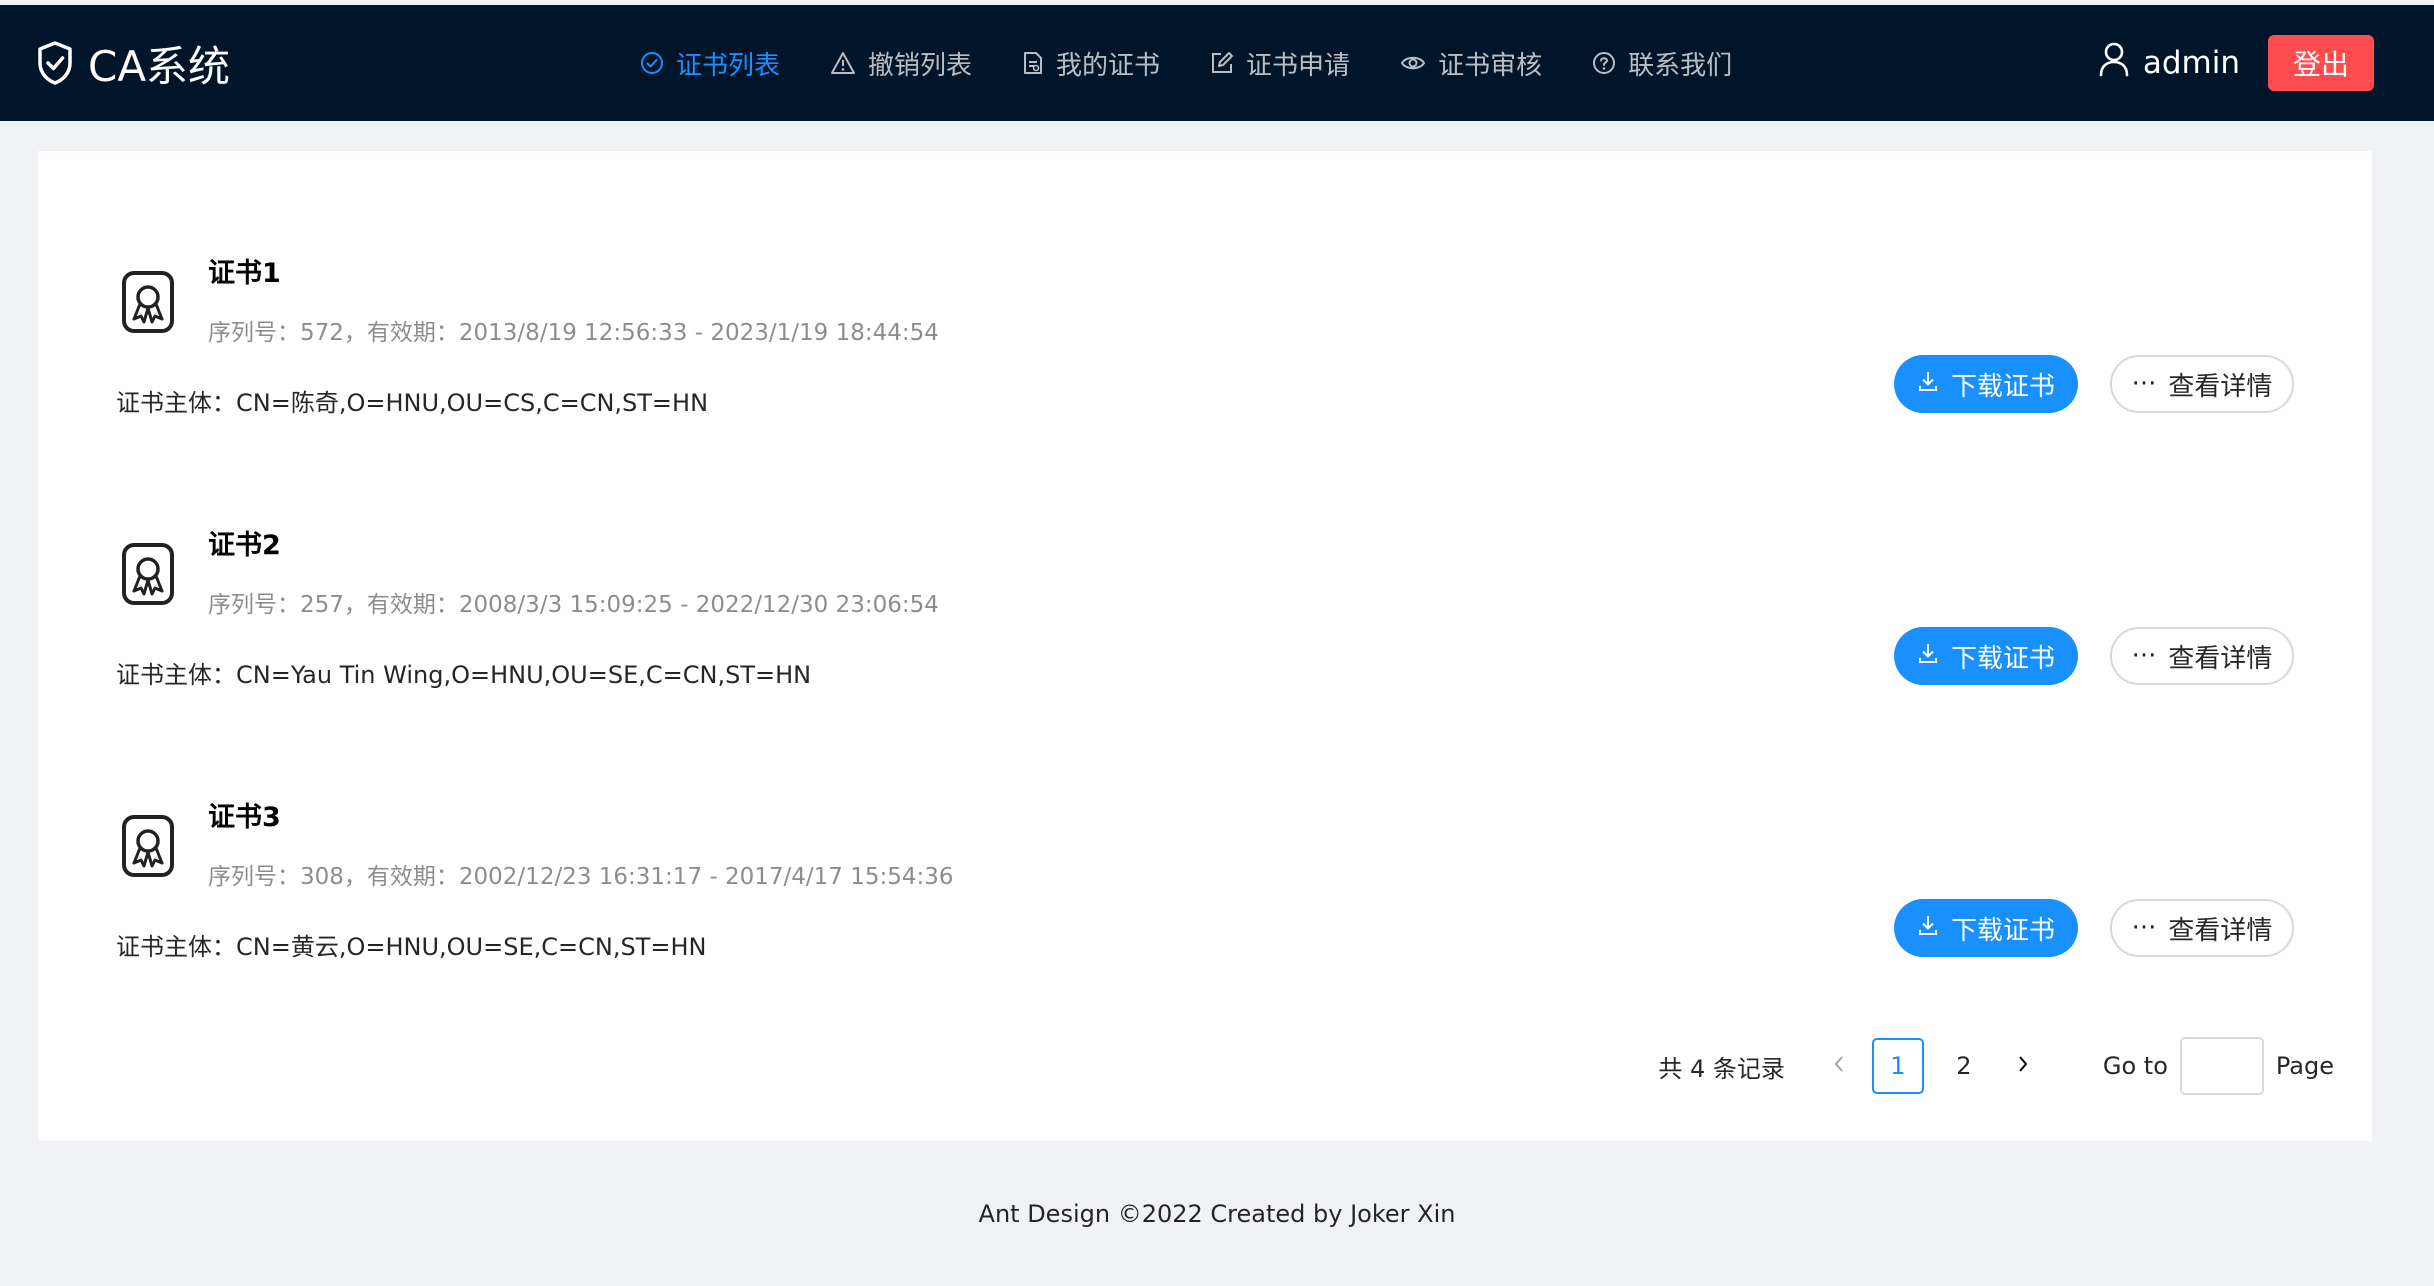  Describe the element at coordinates (1604, 63) in the screenshot. I see `question-circle-icon` at that location.